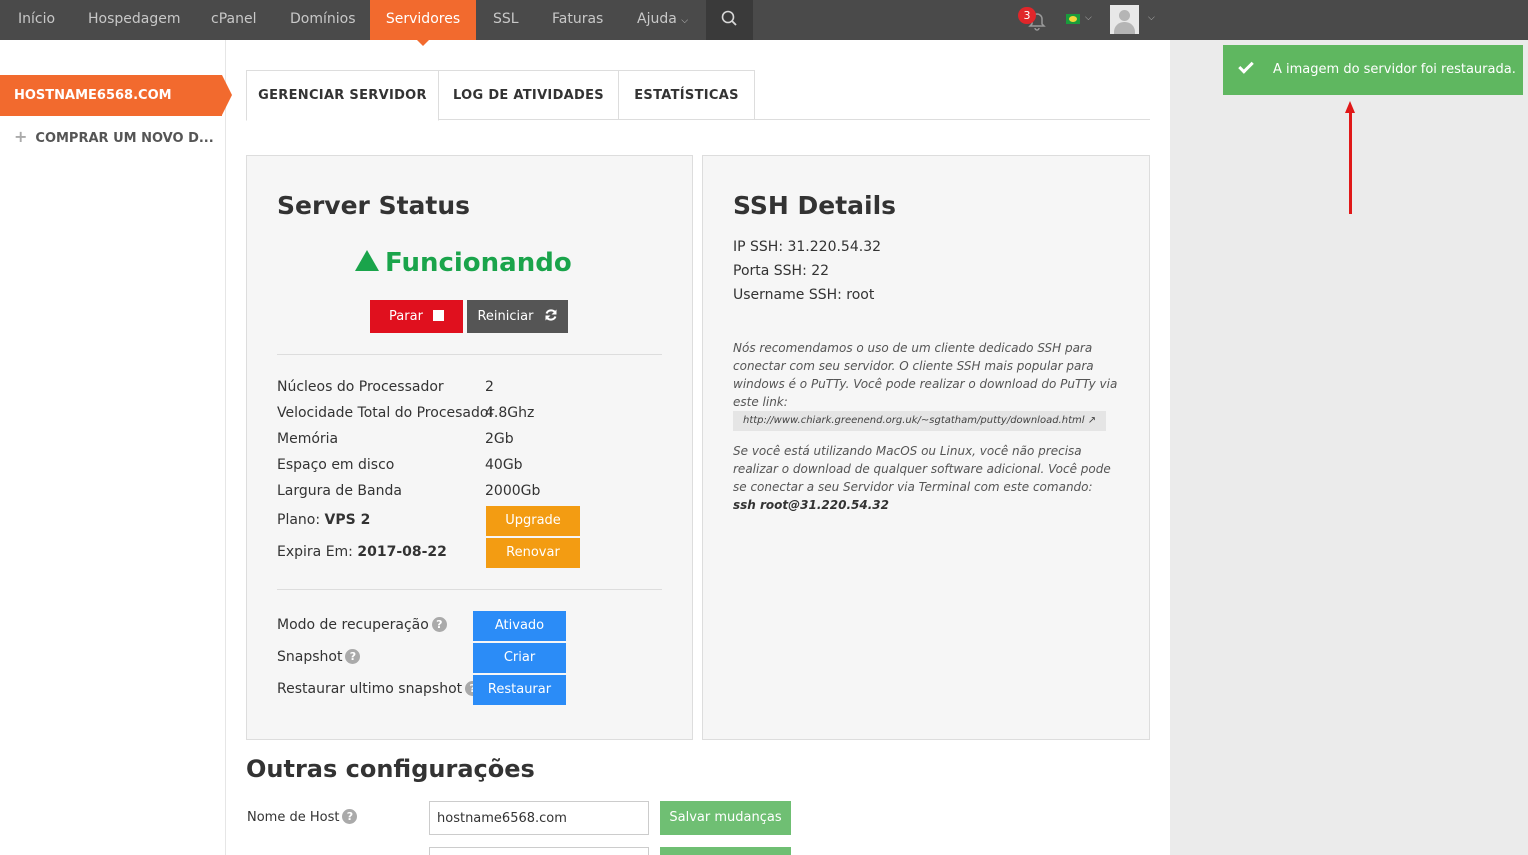 The image size is (1528, 855). I want to click on save-changes-button: Salvar mudanças, so click(725, 818).